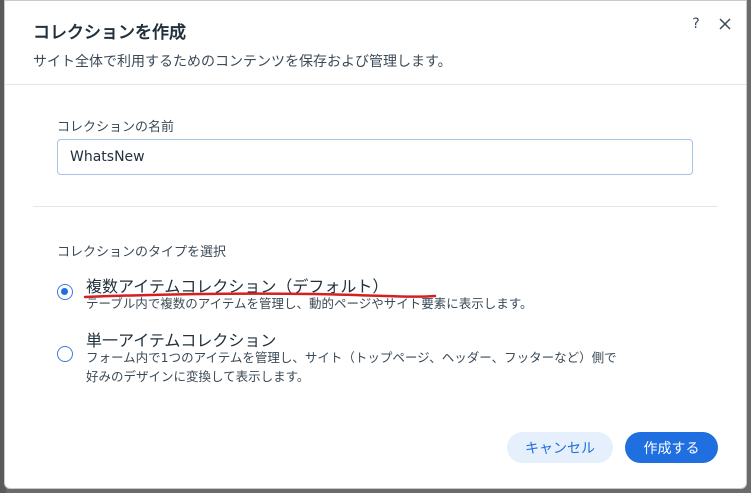 This screenshot has height=493, width=751. What do you see at coordinates (65, 292) in the screenshot?
I see `radio-multi-item` at bounding box center [65, 292].